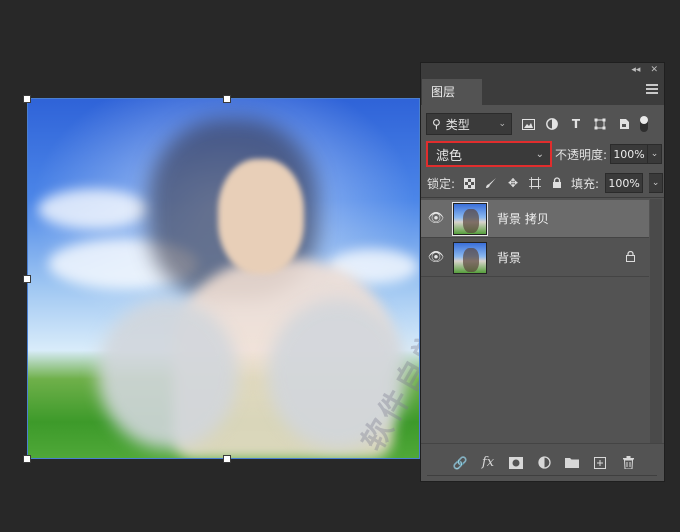 The height and width of the screenshot is (532, 680). Describe the element at coordinates (452, 92) in the screenshot. I see `tab-layers: 图层` at that location.